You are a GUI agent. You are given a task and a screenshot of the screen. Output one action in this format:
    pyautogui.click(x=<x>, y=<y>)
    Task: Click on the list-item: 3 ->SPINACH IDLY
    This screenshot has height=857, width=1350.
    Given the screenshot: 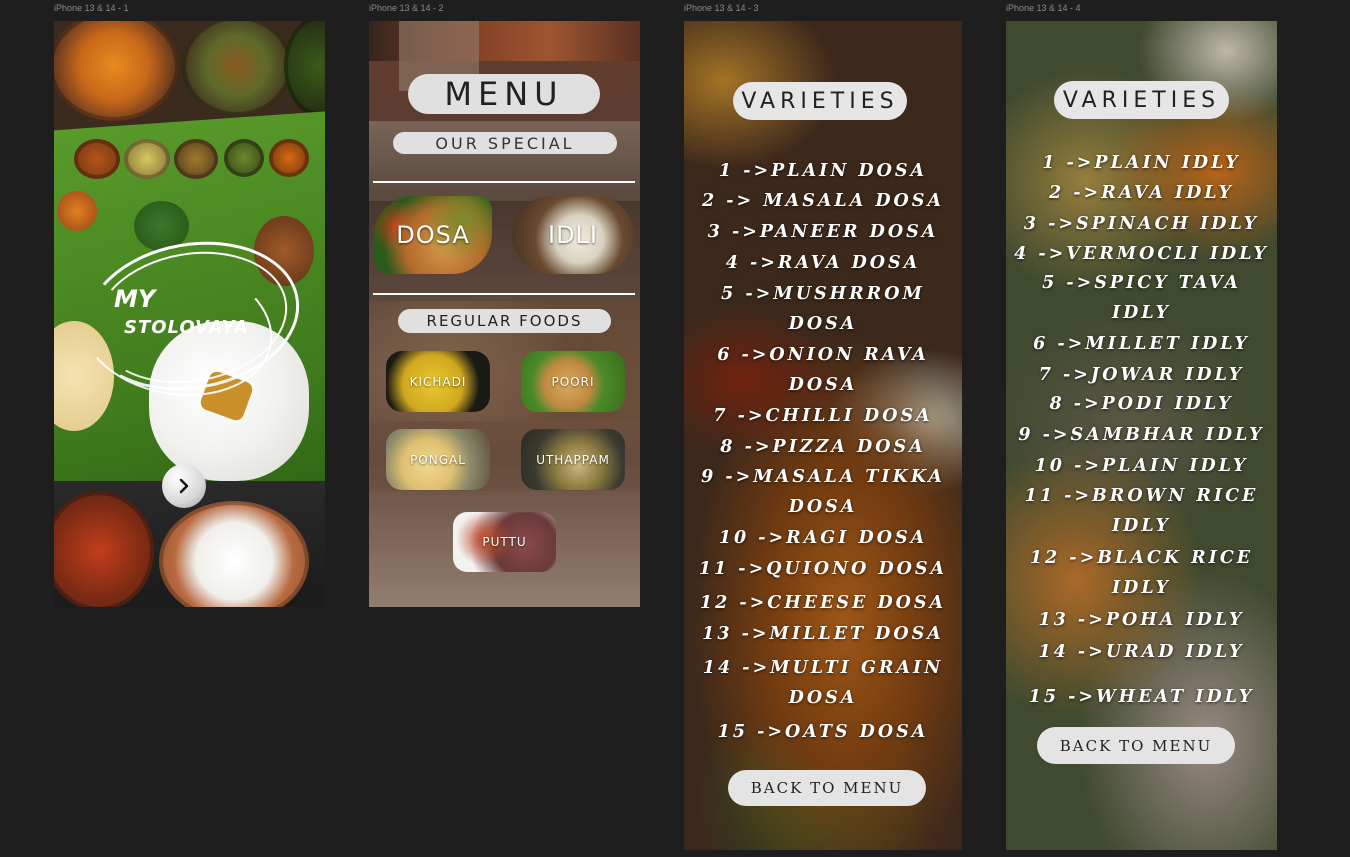 What is the action you would take?
    pyautogui.click(x=1141, y=224)
    